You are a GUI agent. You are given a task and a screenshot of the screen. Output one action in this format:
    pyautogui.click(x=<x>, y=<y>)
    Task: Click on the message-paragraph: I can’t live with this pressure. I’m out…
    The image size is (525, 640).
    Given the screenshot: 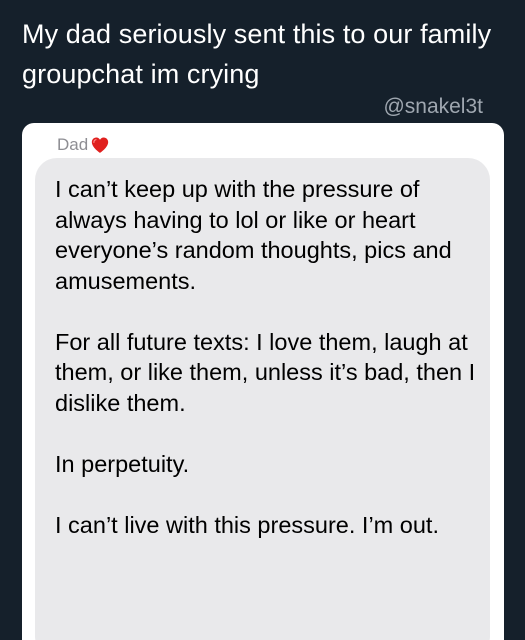 What is the action you would take?
    pyautogui.click(x=247, y=524)
    